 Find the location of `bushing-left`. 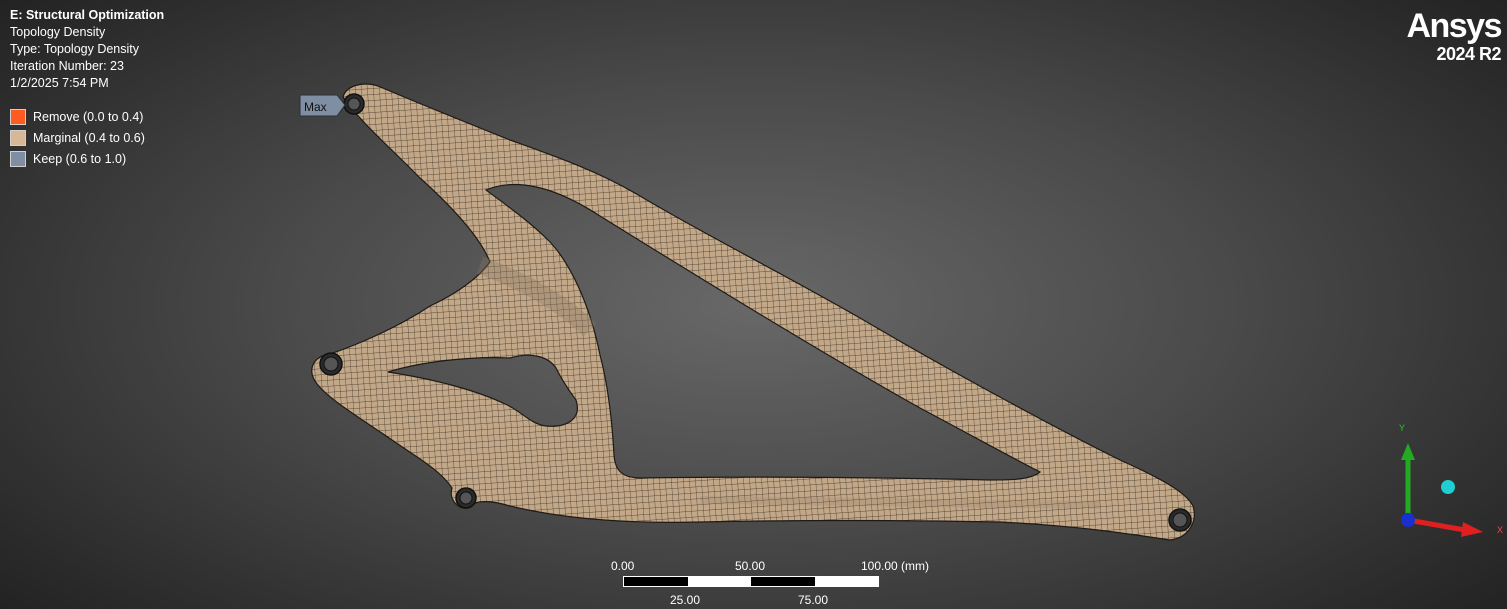

bushing-left is located at coordinates (331, 364).